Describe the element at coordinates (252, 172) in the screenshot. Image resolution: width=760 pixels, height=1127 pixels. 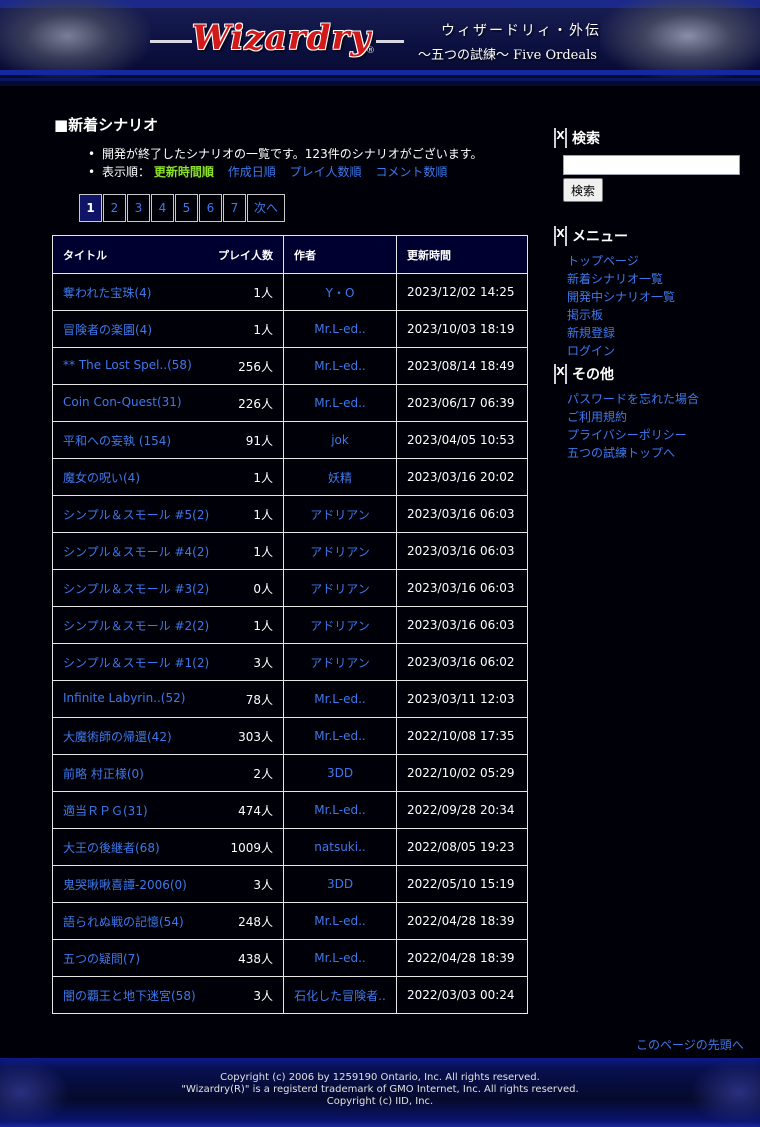
I see `sort-option-created: 作成日順` at that location.